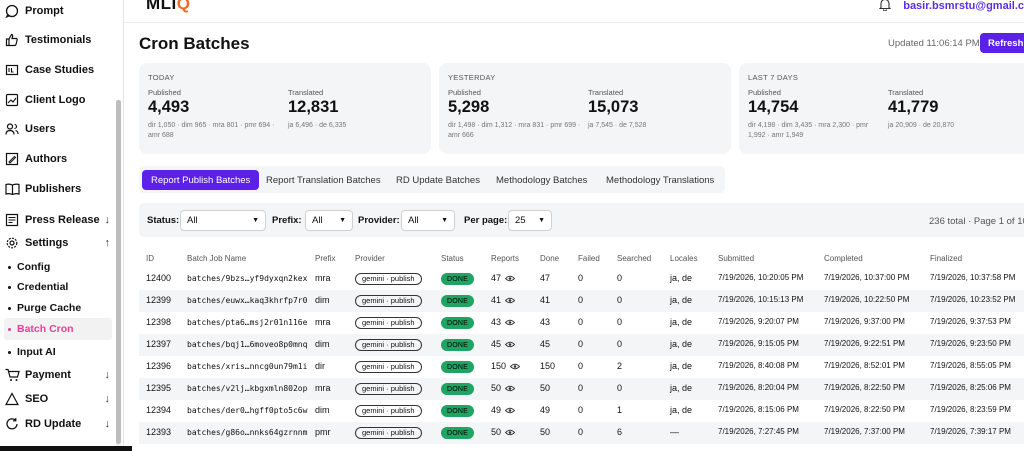 This screenshot has width=1024, height=451. Describe the element at coordinates (329, 220) in the screenshot. I see `prefix-select: All ▼` at that location.